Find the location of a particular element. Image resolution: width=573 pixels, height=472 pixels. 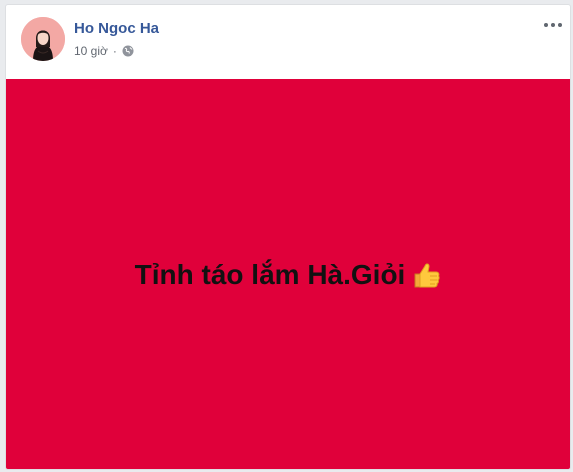

avatar is located at coordinates (43, 39).